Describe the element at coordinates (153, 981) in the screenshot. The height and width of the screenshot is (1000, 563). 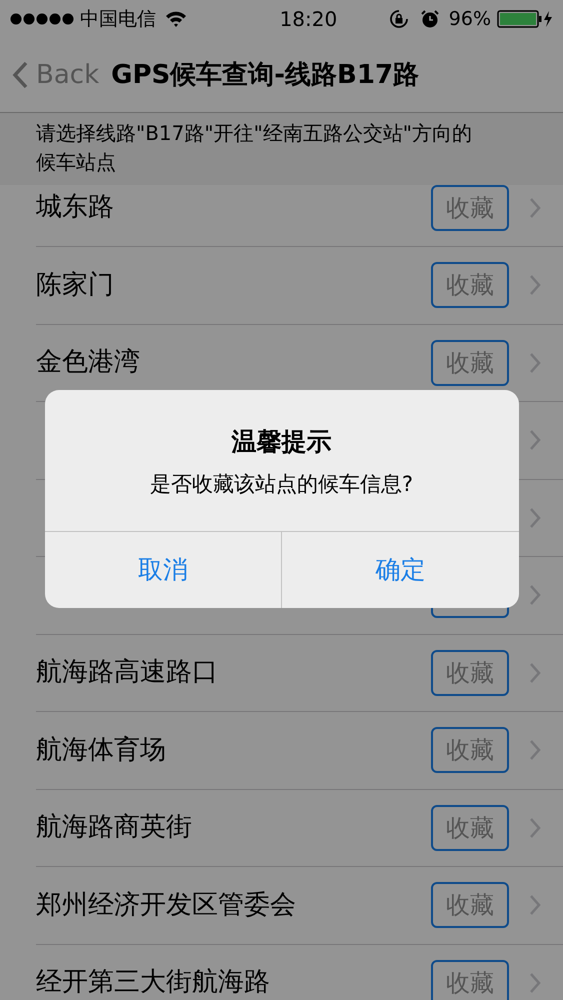
I see `stop-name: 经开第三大街航海路` at that location.